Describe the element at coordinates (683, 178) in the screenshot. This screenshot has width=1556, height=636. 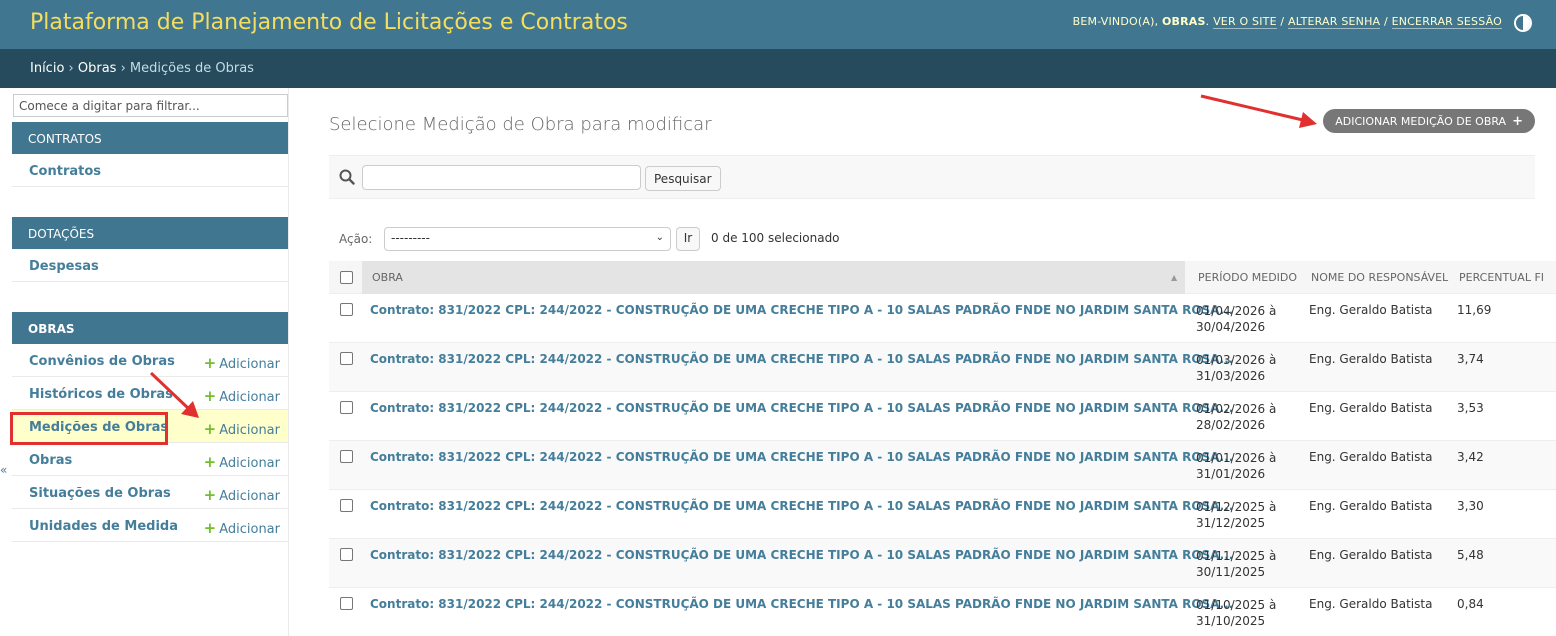
I see `search-button: Pesquisar` at that location.